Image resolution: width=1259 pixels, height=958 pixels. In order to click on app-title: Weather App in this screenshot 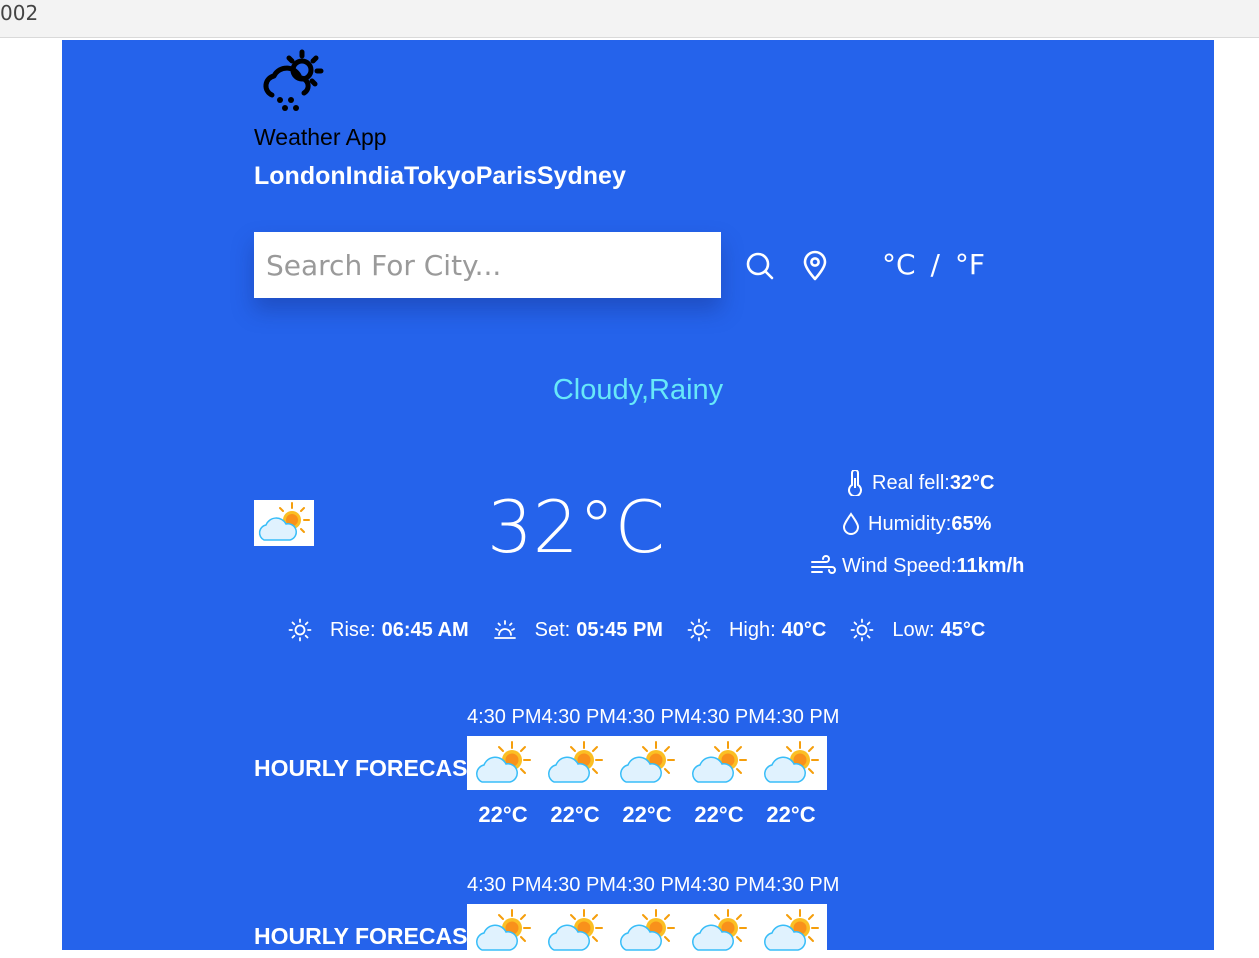, I will do `click(320, 137)`.